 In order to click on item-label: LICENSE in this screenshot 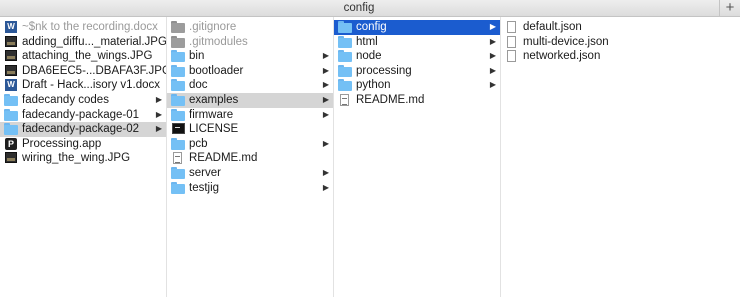, I will do `click(214, 129)`.